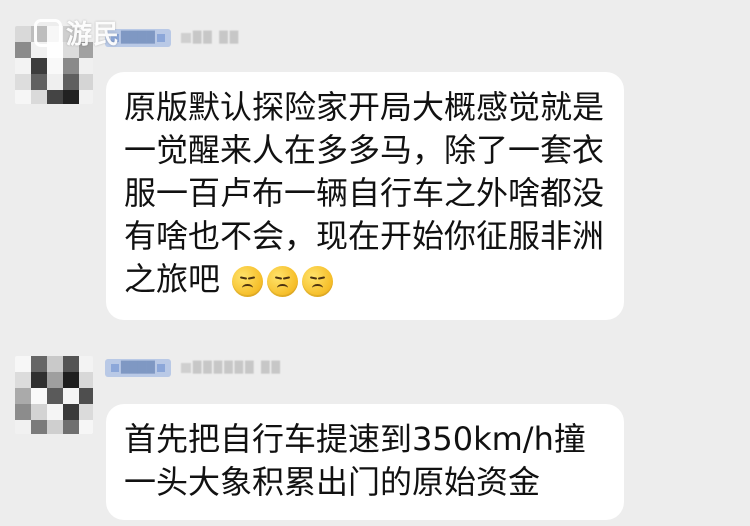 The image size is (750, 526). Describe the element at coordinates (231, 368) in the screenshot. I see `sender-nickname: ██████ ██` at that location.